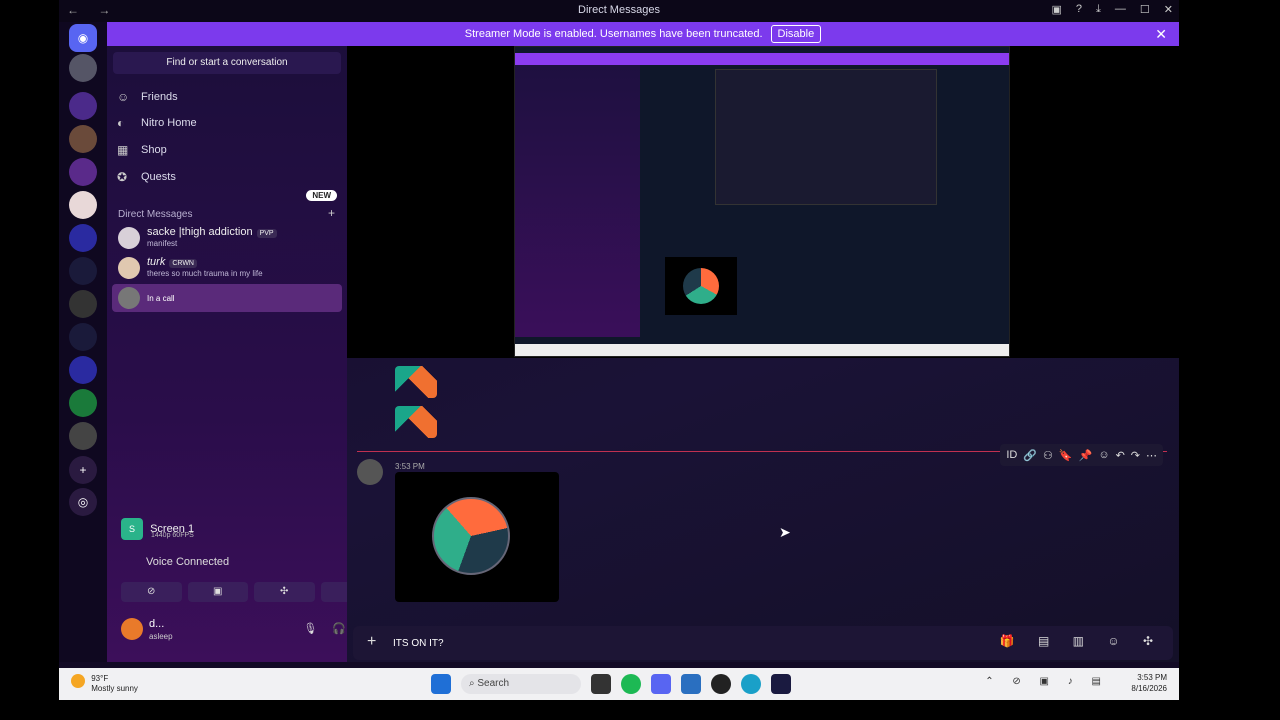  I want to click on camera-off-icon: ⊘, so click(151, 592).